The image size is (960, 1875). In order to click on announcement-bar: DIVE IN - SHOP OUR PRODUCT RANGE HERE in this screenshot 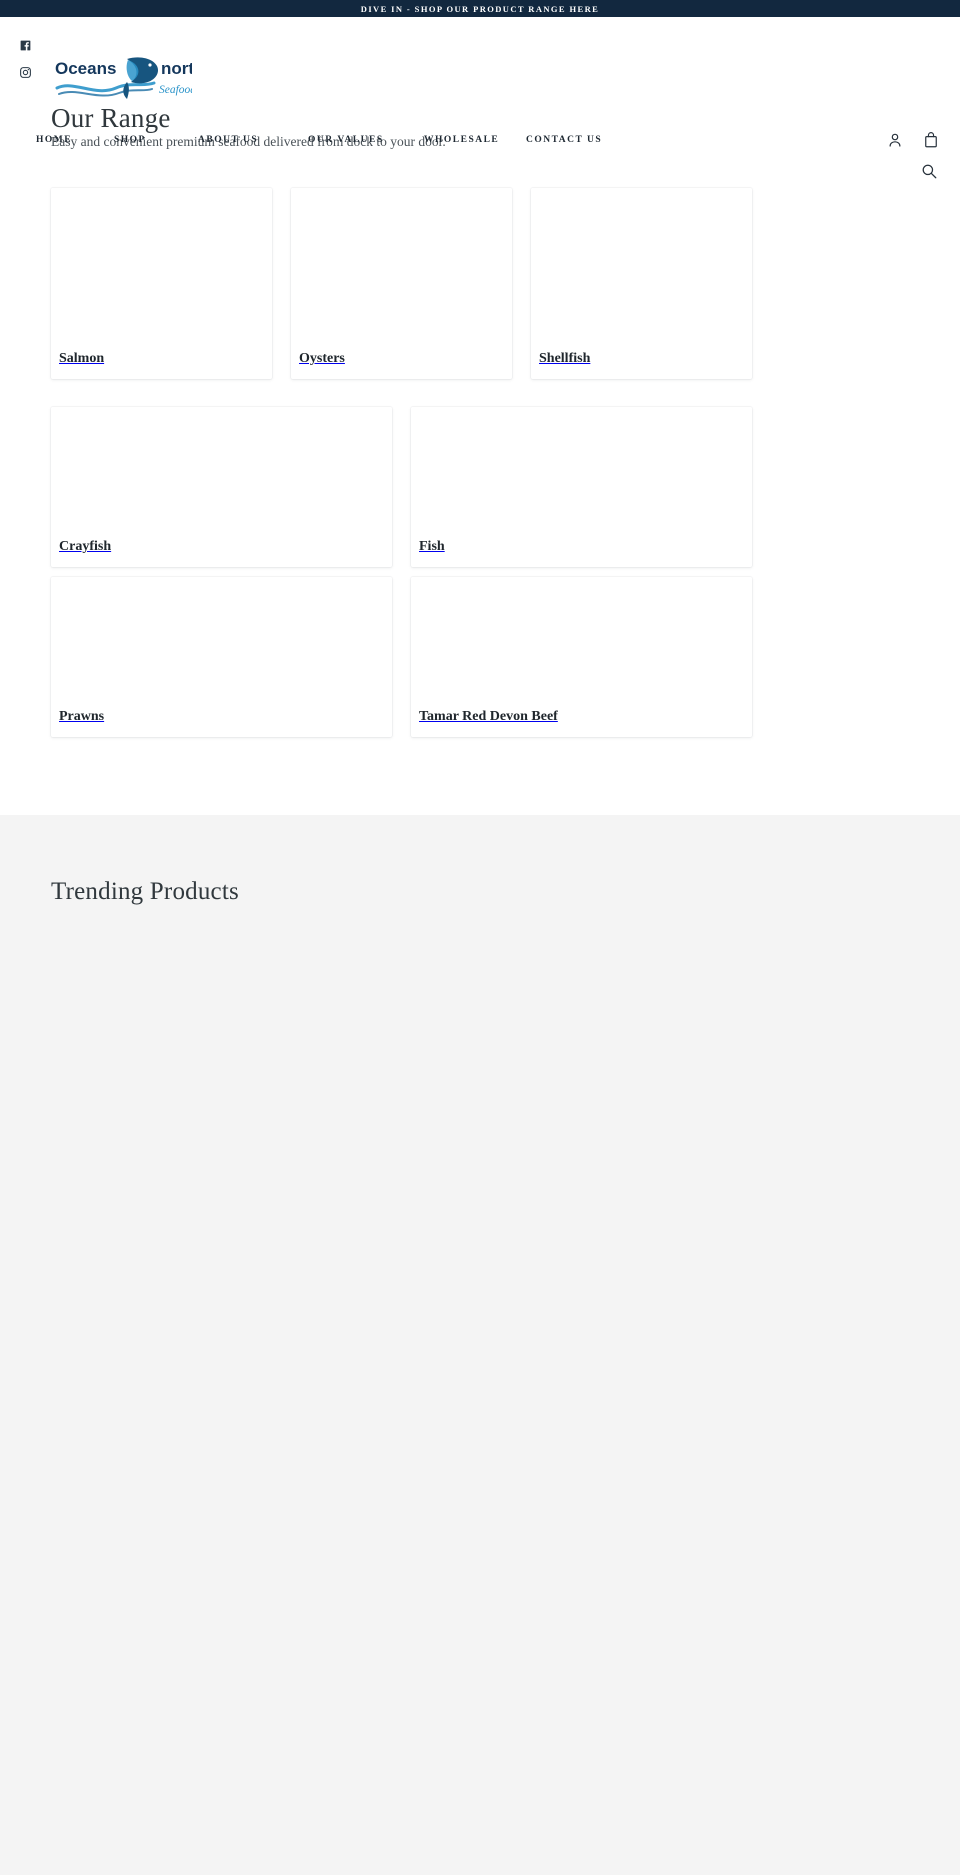, I will do `click(480, 8)`.